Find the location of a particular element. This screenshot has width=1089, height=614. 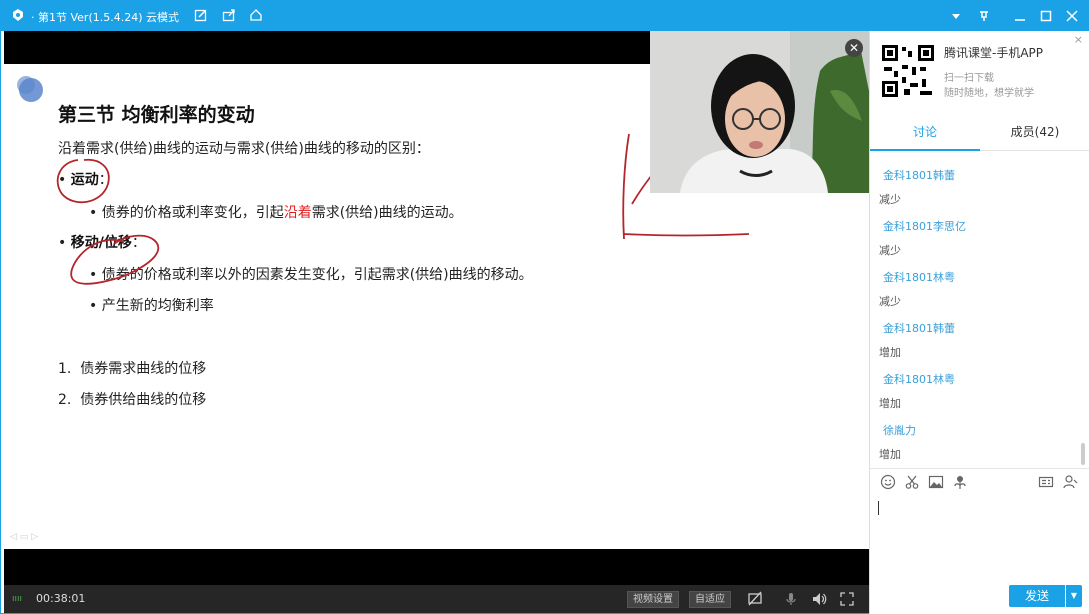

elapsed-time: 00:38:01 is located at coordinates (61, 598).